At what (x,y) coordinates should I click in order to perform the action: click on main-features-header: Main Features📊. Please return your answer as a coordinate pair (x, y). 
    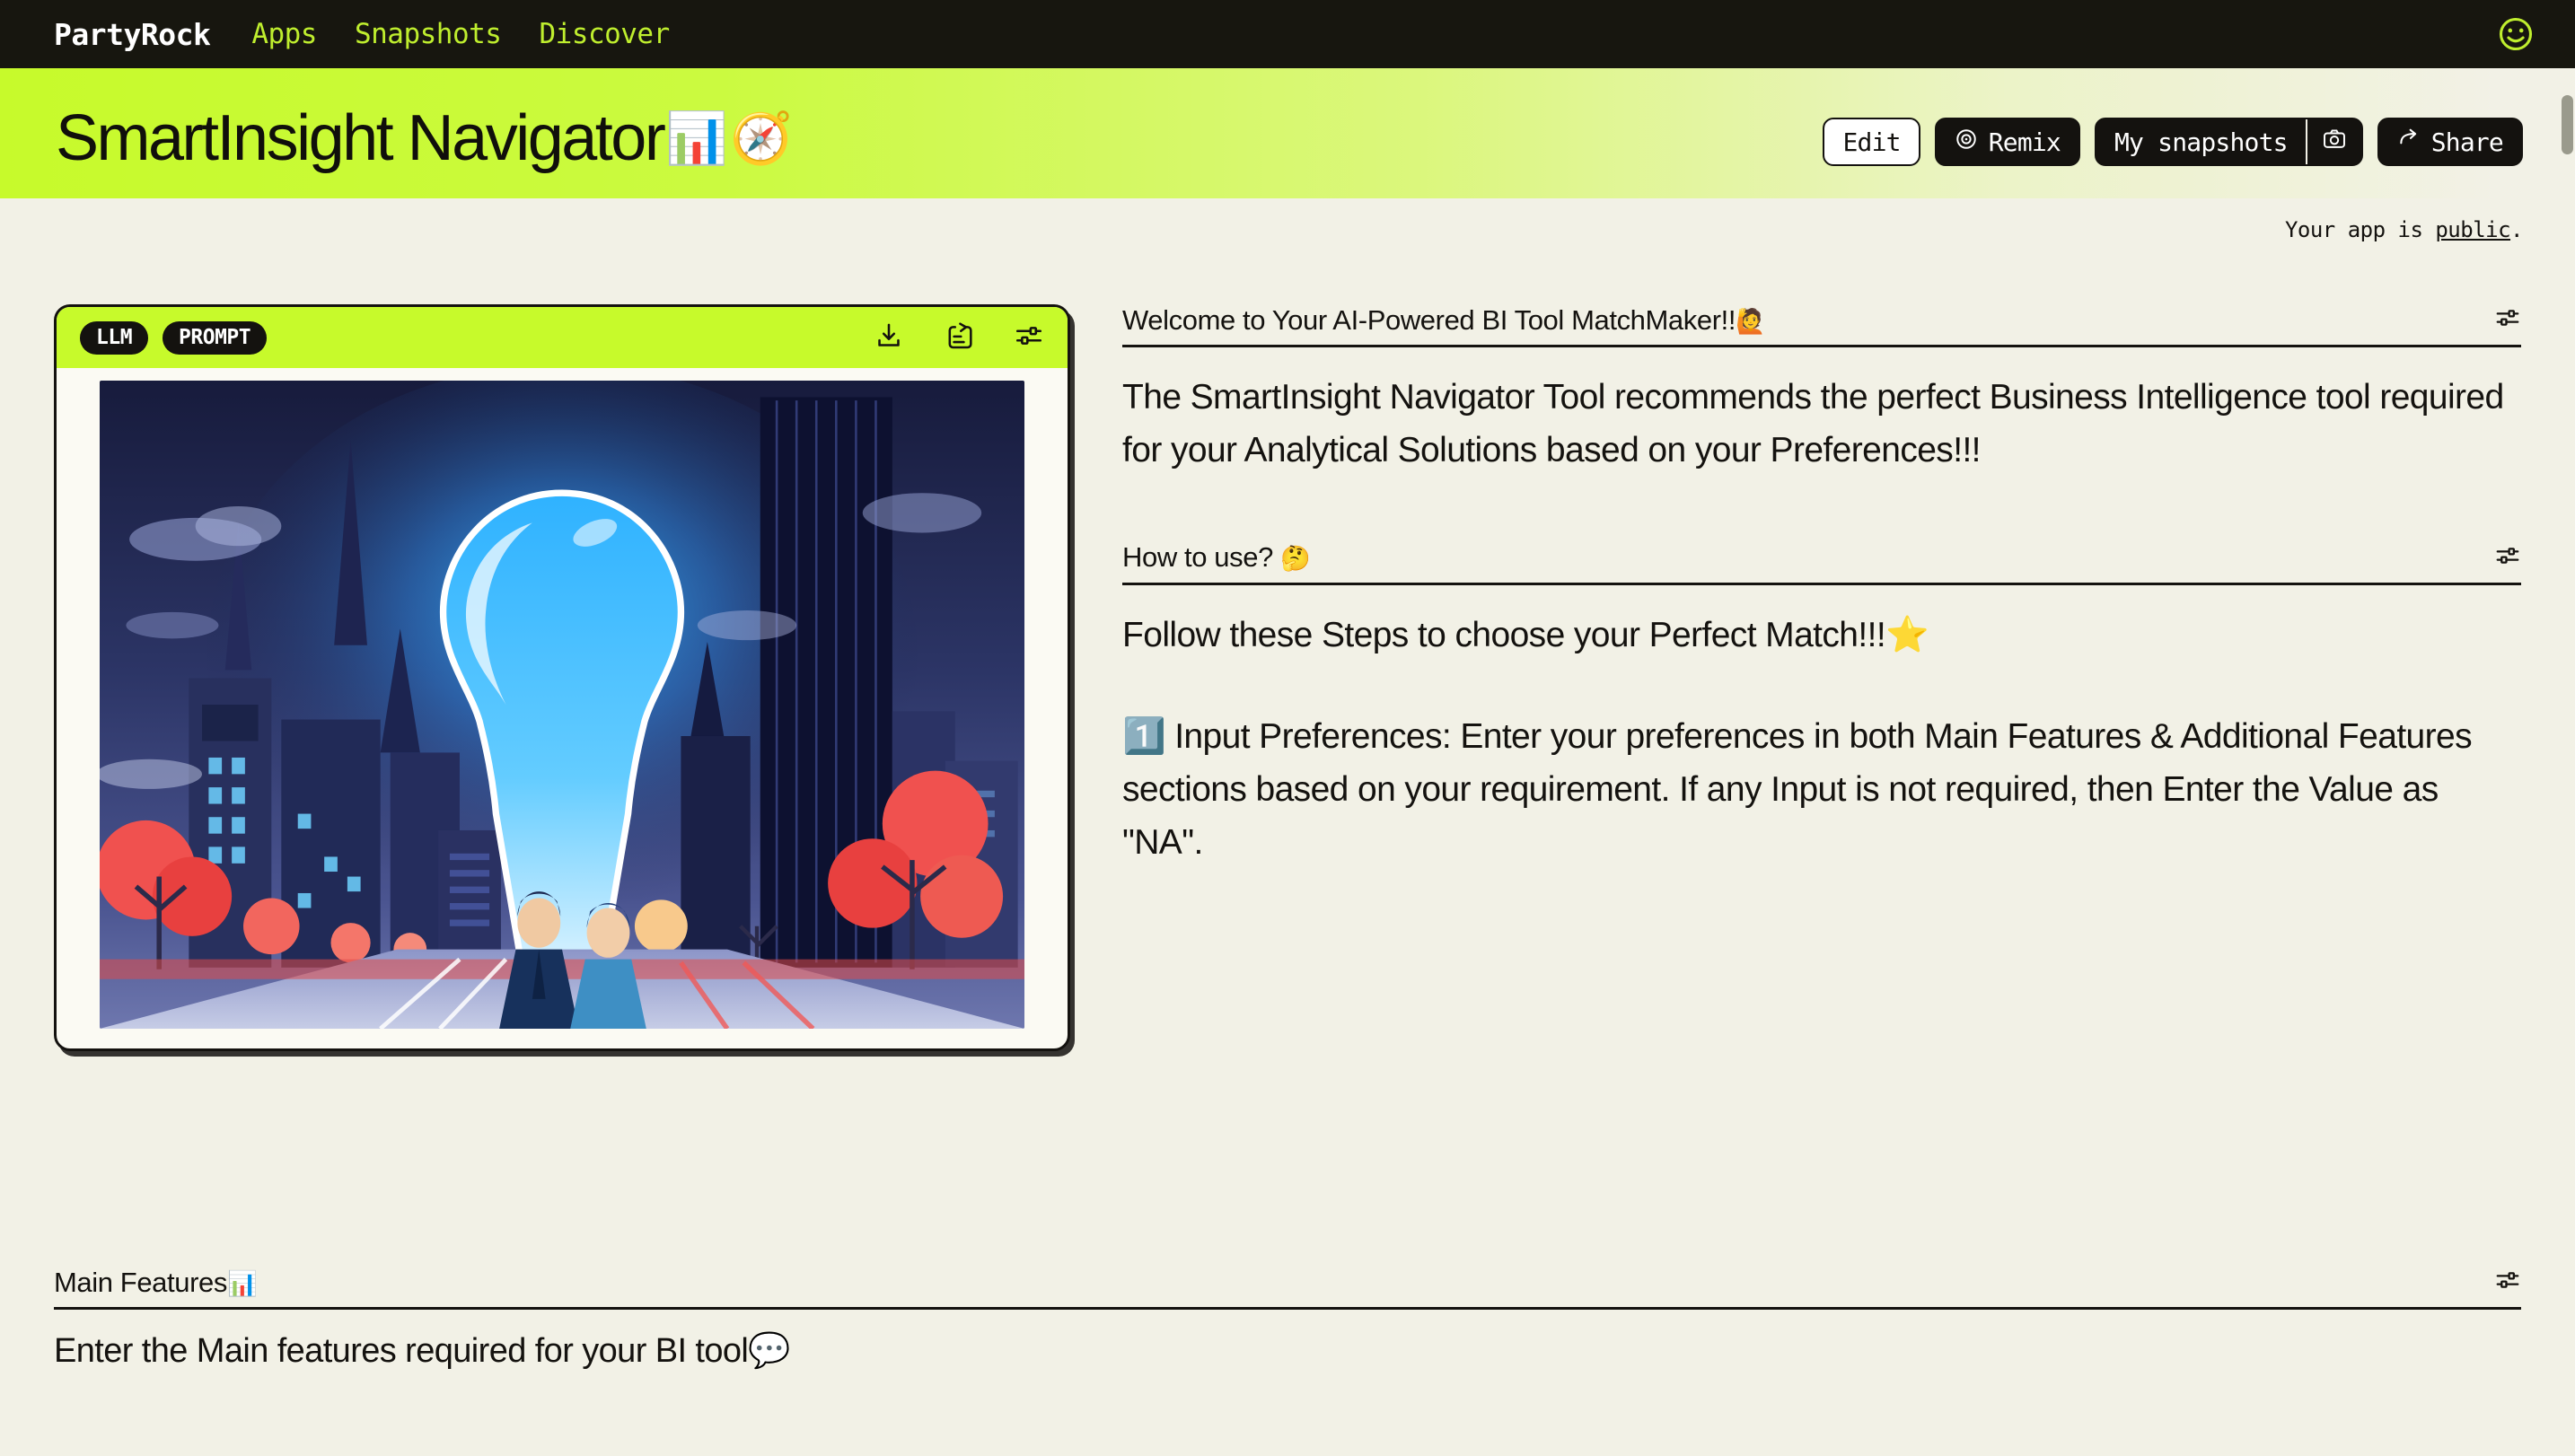
    Looking at the image, I should click on (1287, 1288).